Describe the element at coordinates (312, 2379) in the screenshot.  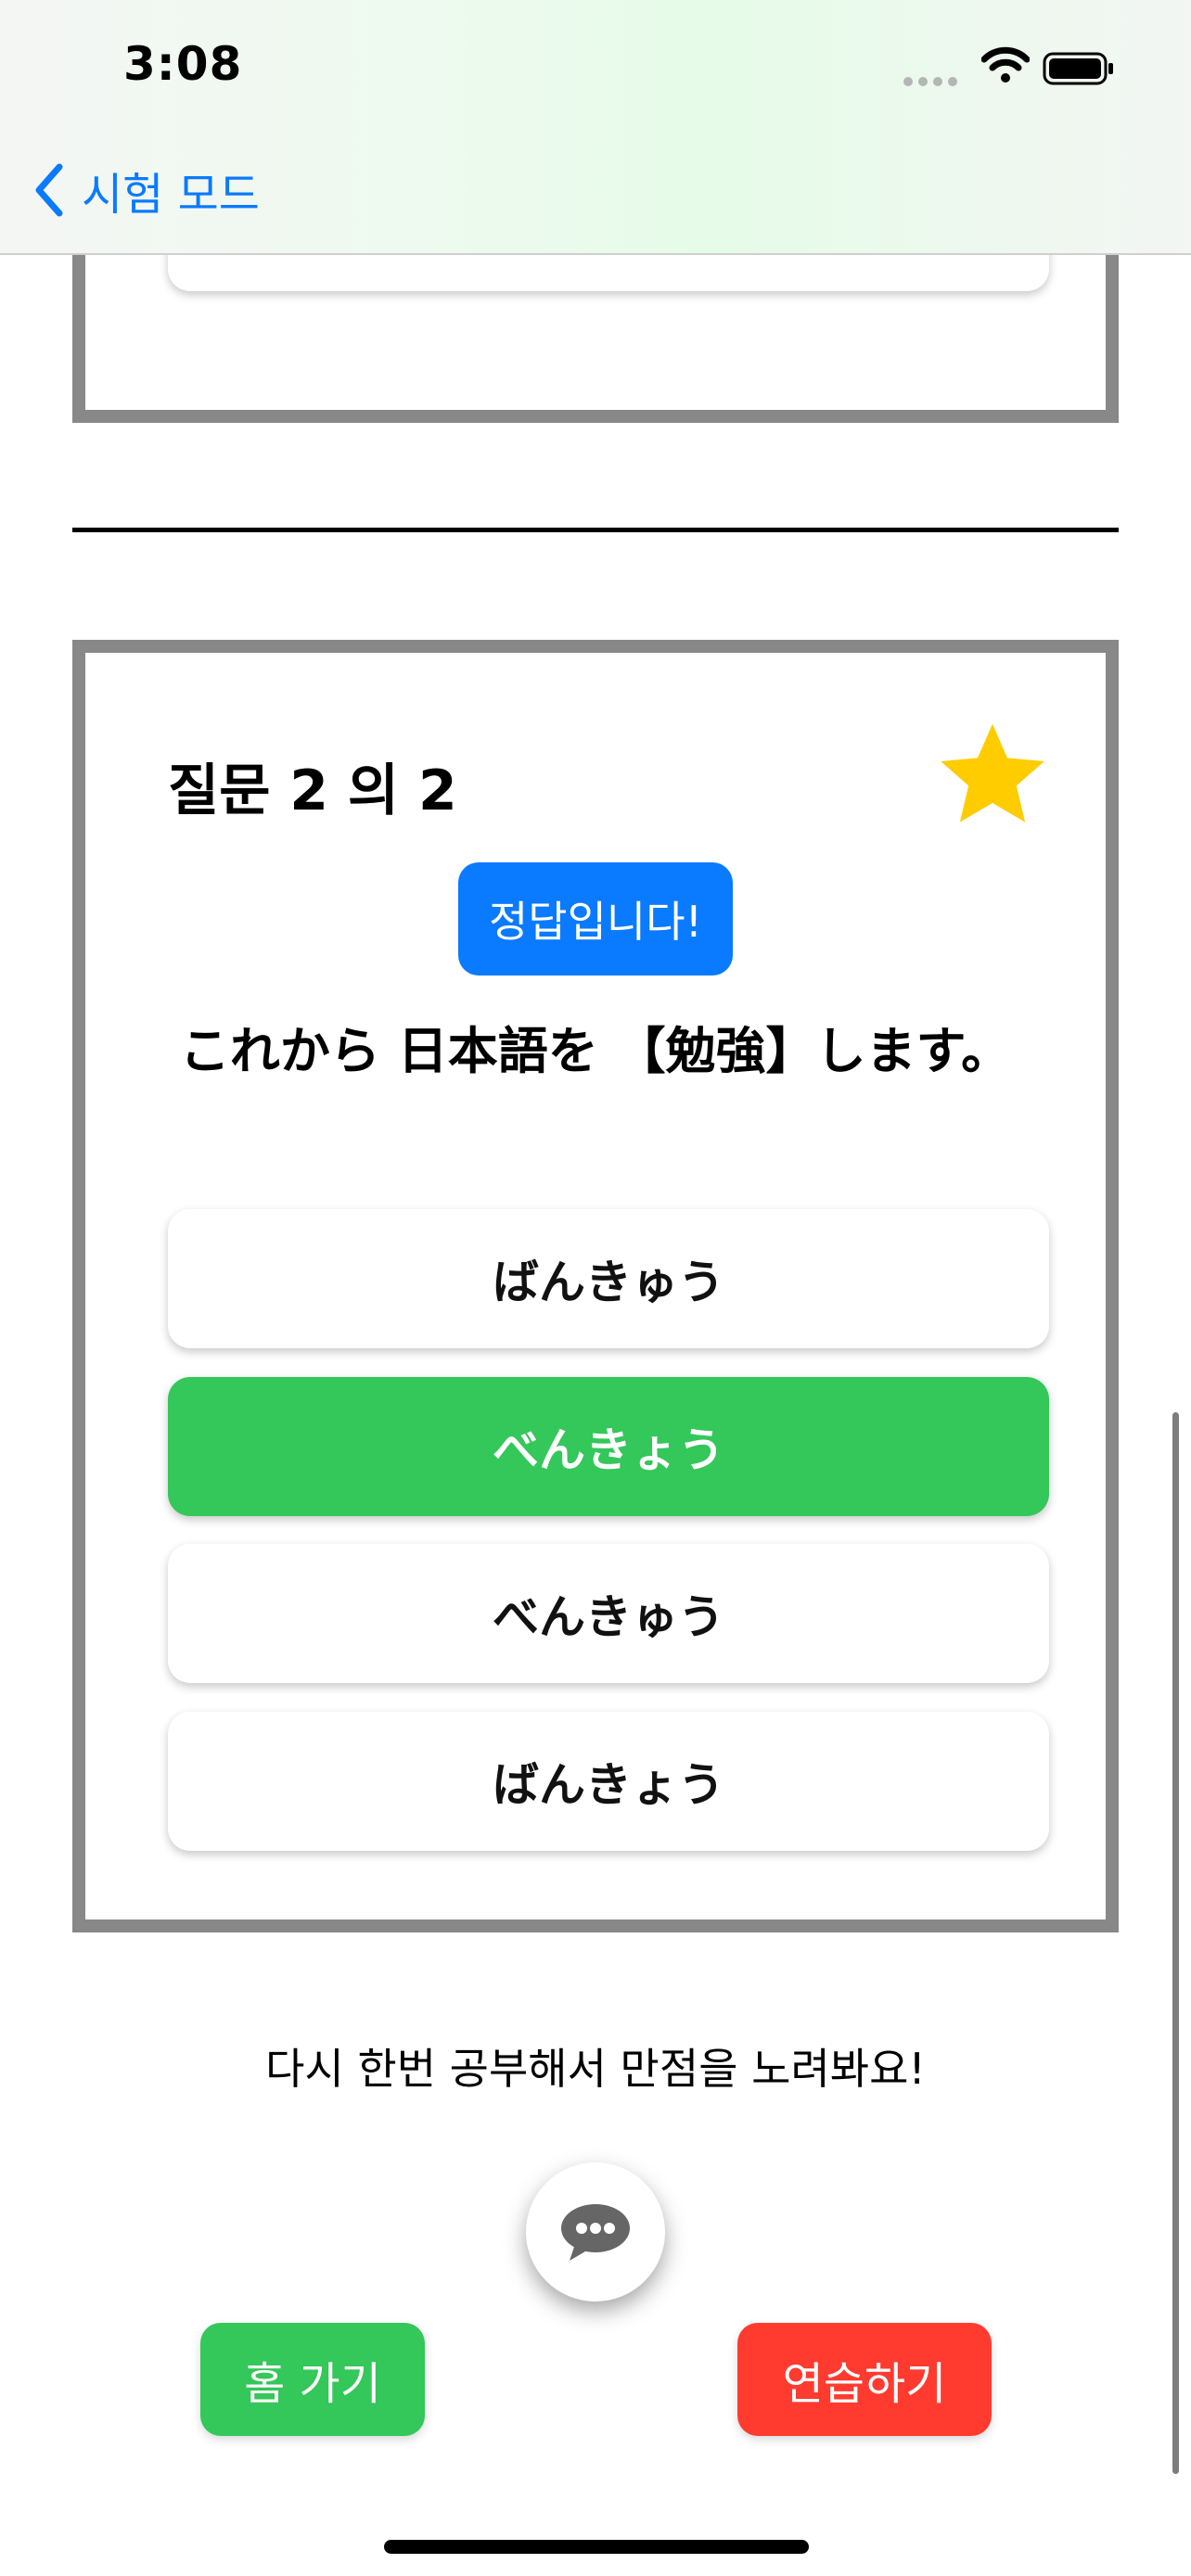
I see `home-button: 홈 가기` at that location.